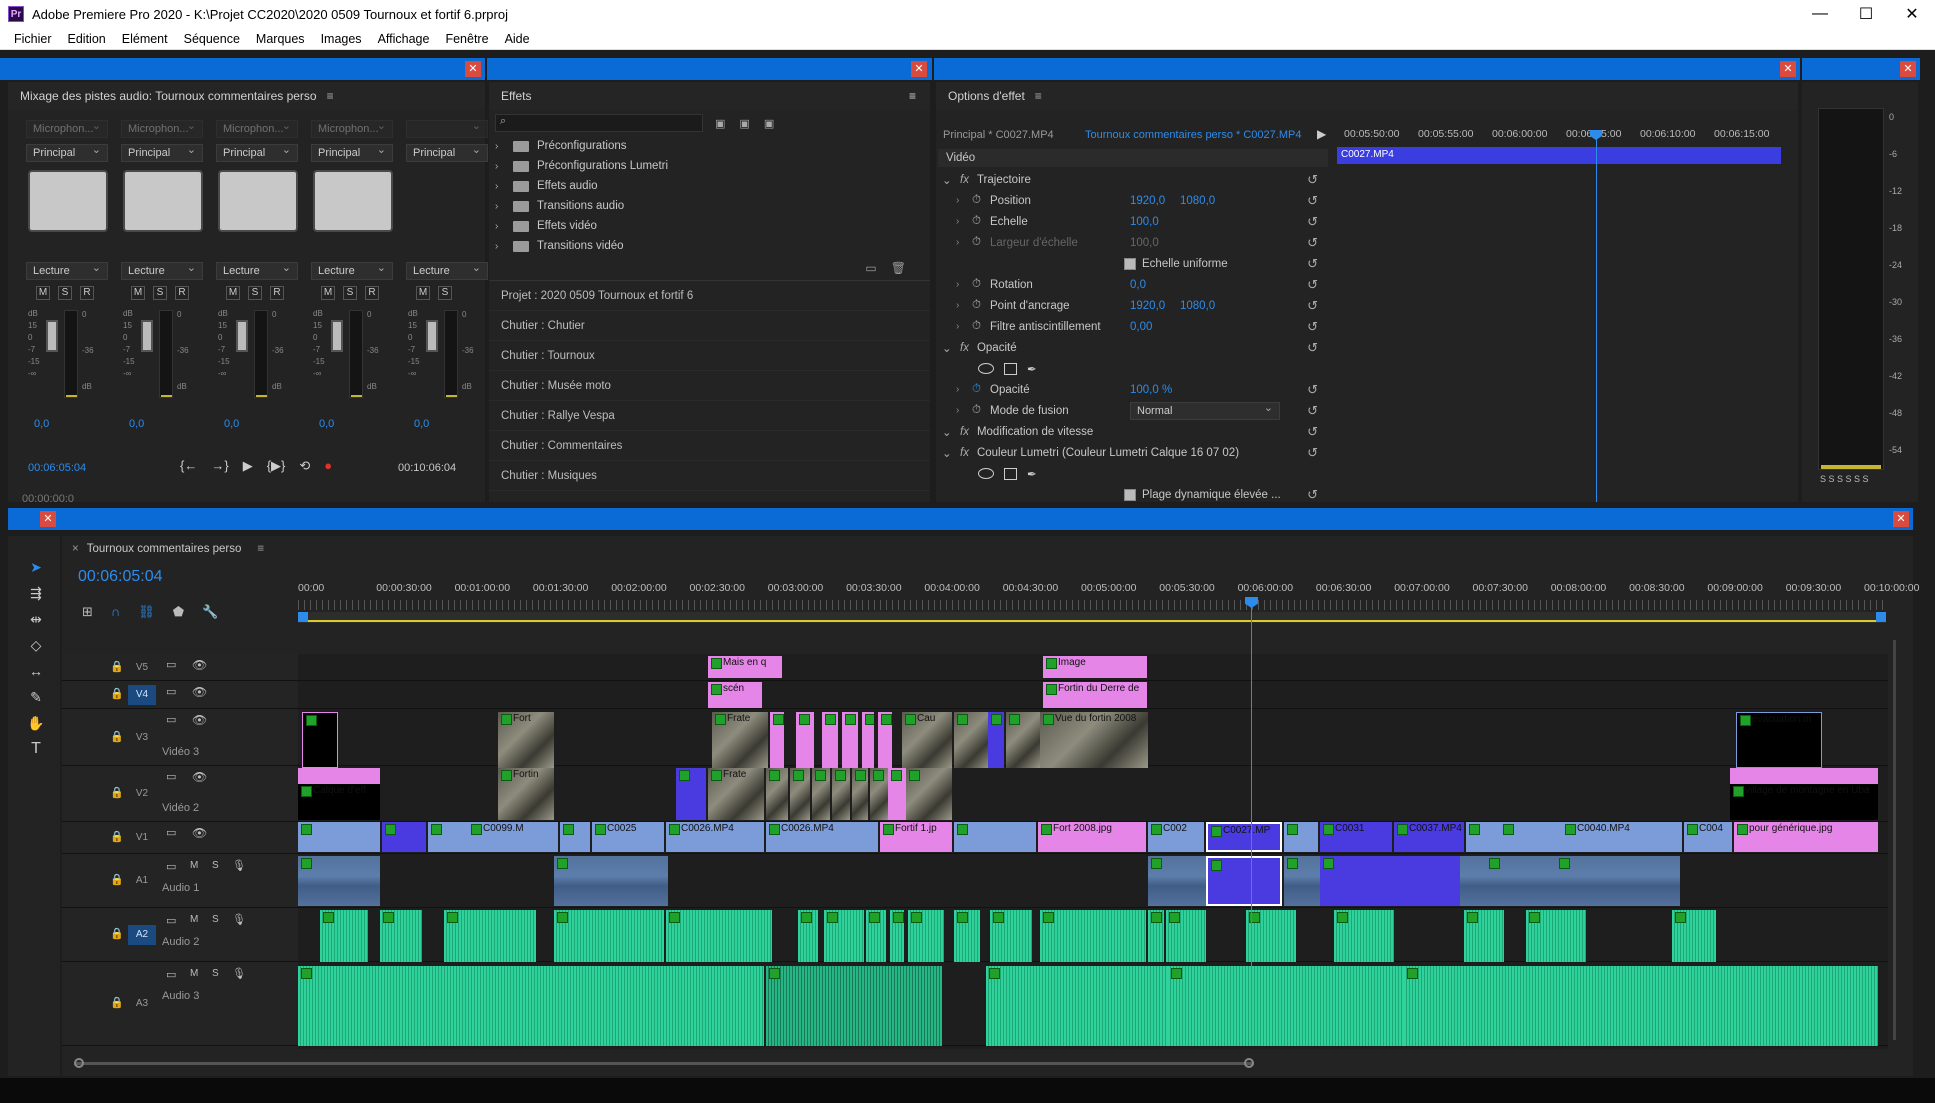 The height and width of the screenshot is (1103, 1935). I want to click on checkbox, so click(1130, 263).